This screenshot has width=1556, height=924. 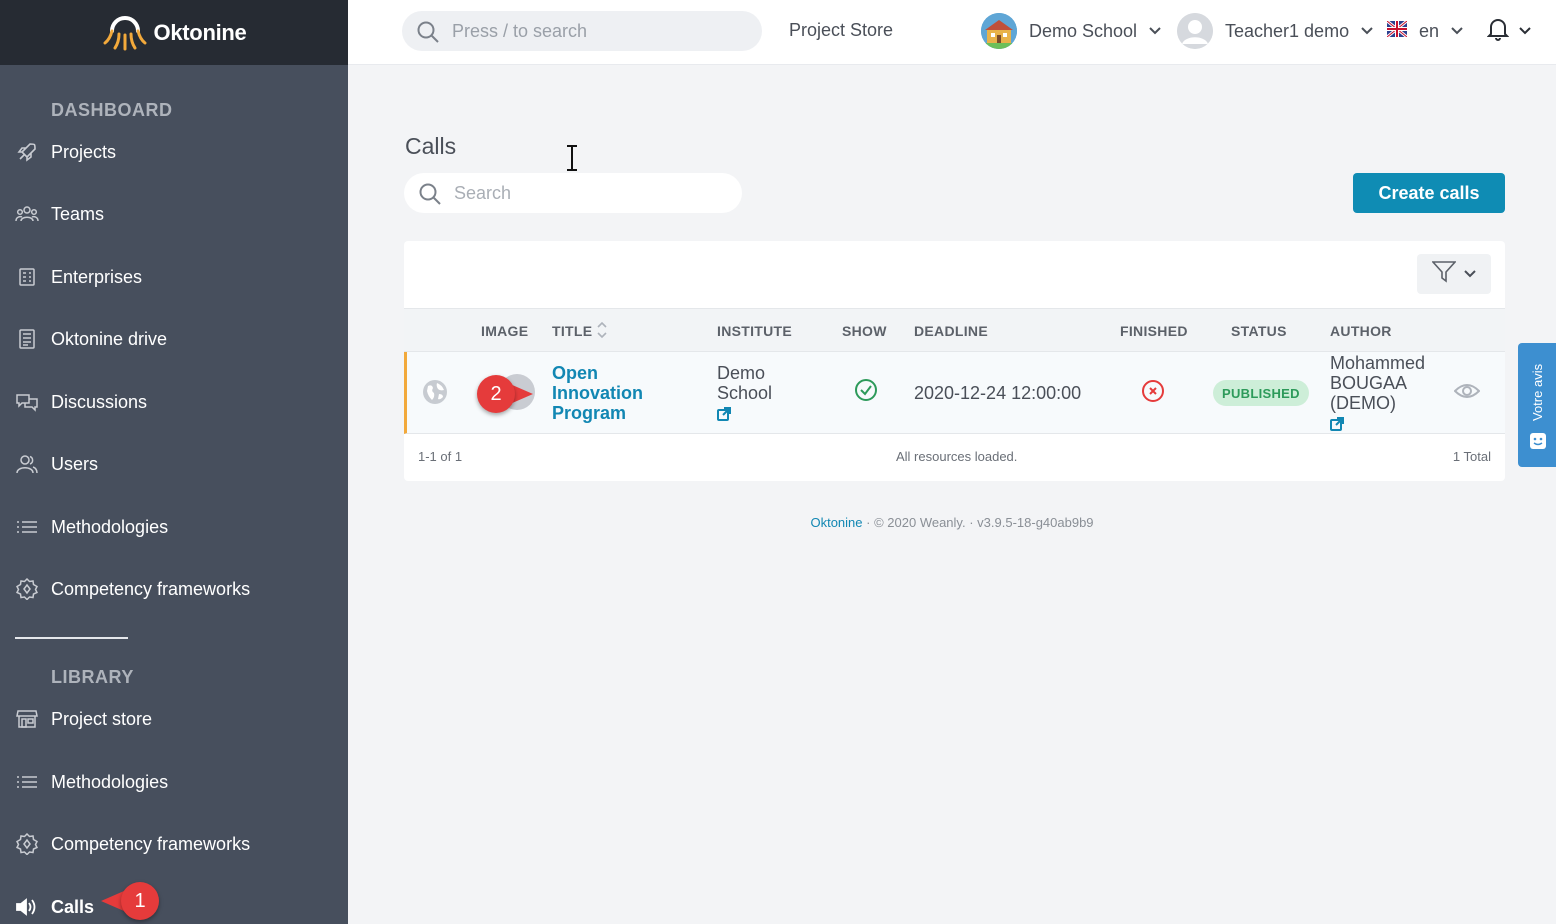 What do you see at coordinates (84, 151) in the screenshot?
I see `sidebar-item-label: Projects` at bounding box center [84, 151].